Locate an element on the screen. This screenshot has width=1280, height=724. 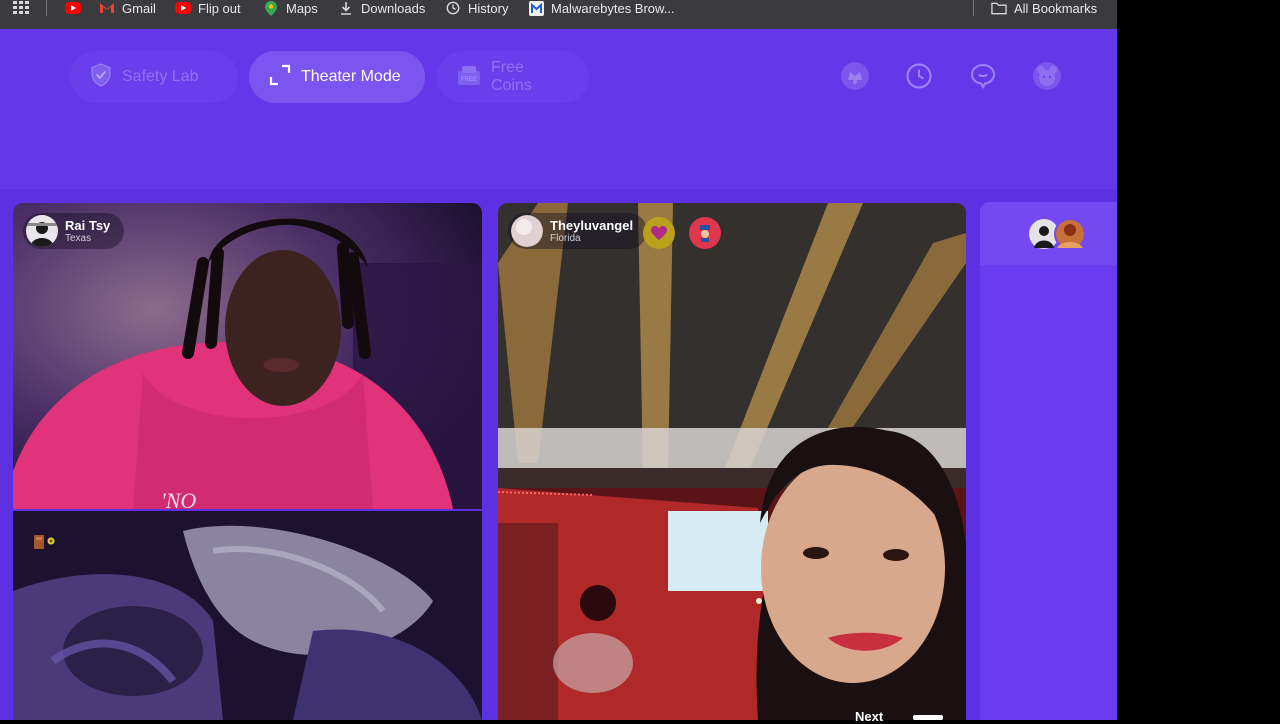
malwarebytes-icon is located at coordinates (536, 8).